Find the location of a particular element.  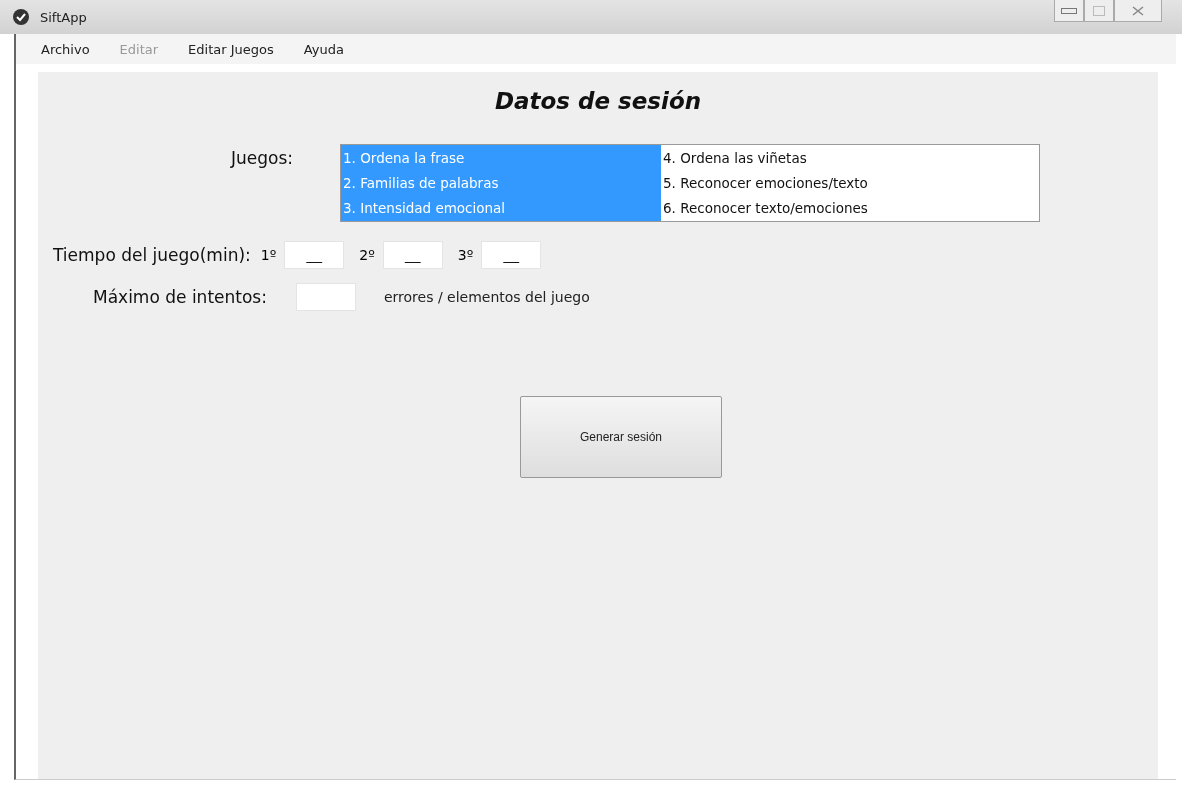

field-label: 3º is located at coordinates (465, 255).